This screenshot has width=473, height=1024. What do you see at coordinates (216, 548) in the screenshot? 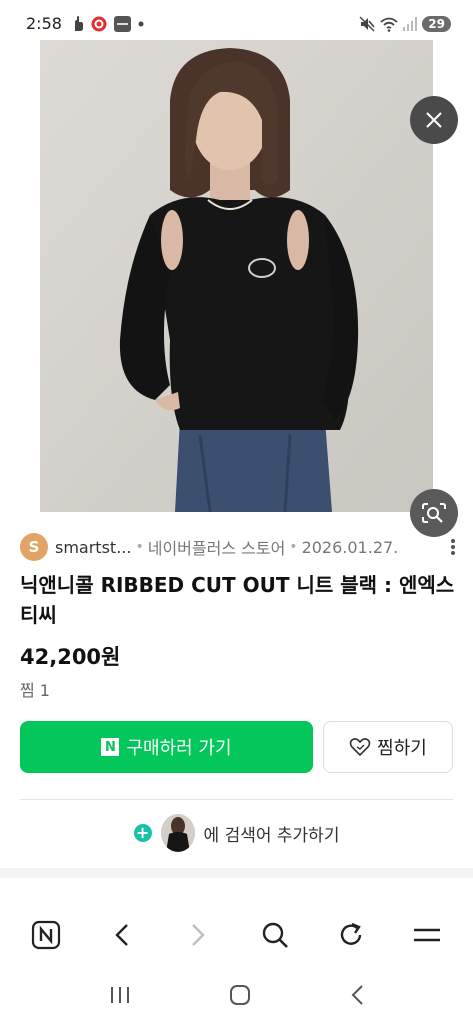
I see `store-name: 네이버플러스 스토어` at bounding box center [216, 548].